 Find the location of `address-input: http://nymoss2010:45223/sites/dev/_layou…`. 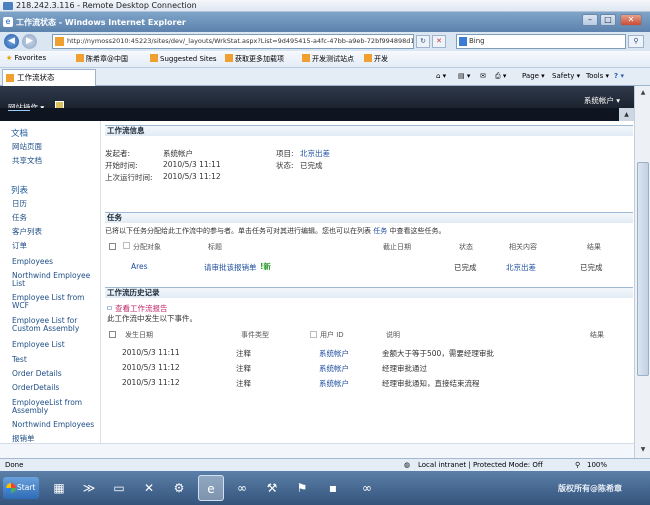

address-input: http://nymoss2010:45223/sites/dev/_layou… is located at coordinates (233, 41).